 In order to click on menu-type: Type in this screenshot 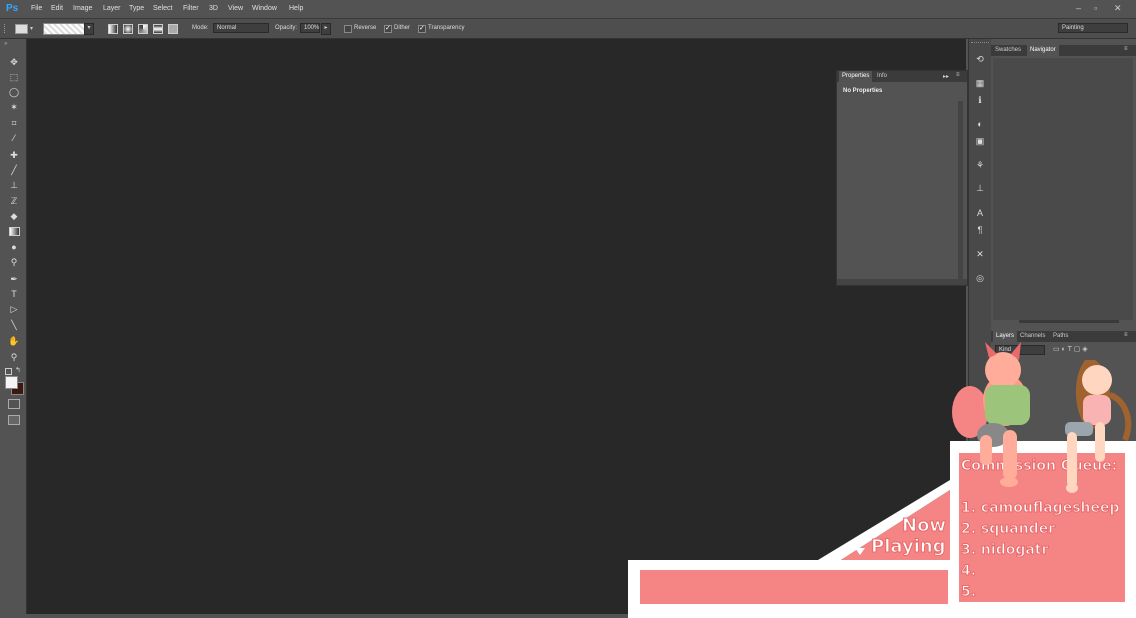, I will do `click(136, 8)`.